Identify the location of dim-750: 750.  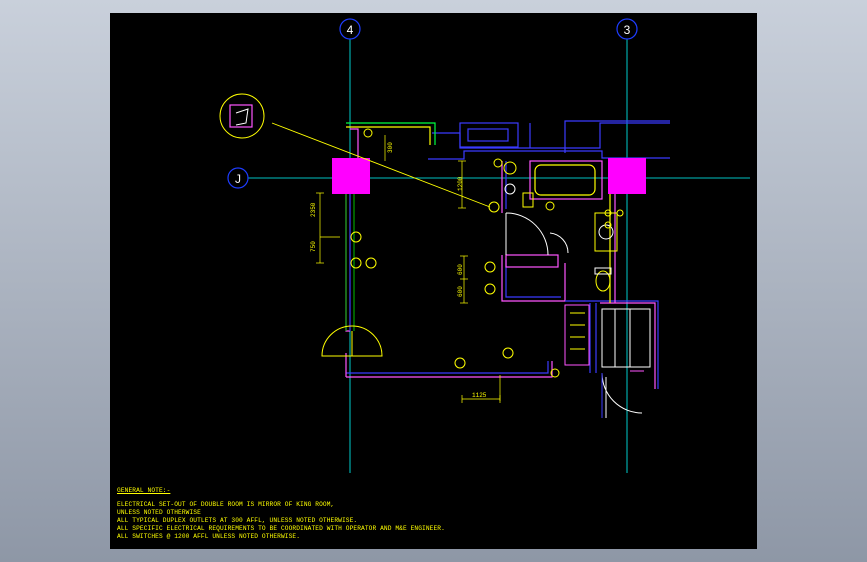
(313, 246).